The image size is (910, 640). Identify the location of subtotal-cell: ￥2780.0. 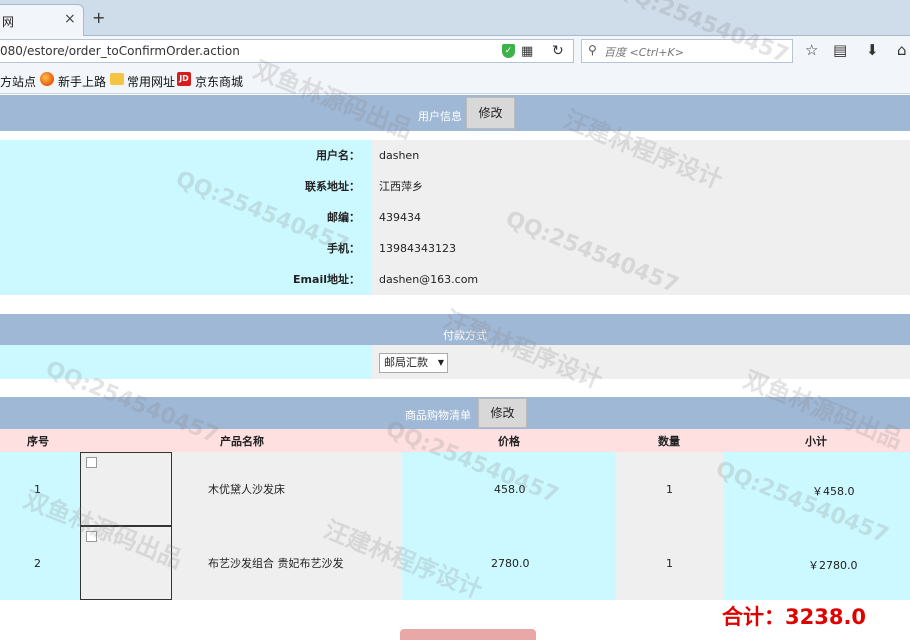
(817, 563).